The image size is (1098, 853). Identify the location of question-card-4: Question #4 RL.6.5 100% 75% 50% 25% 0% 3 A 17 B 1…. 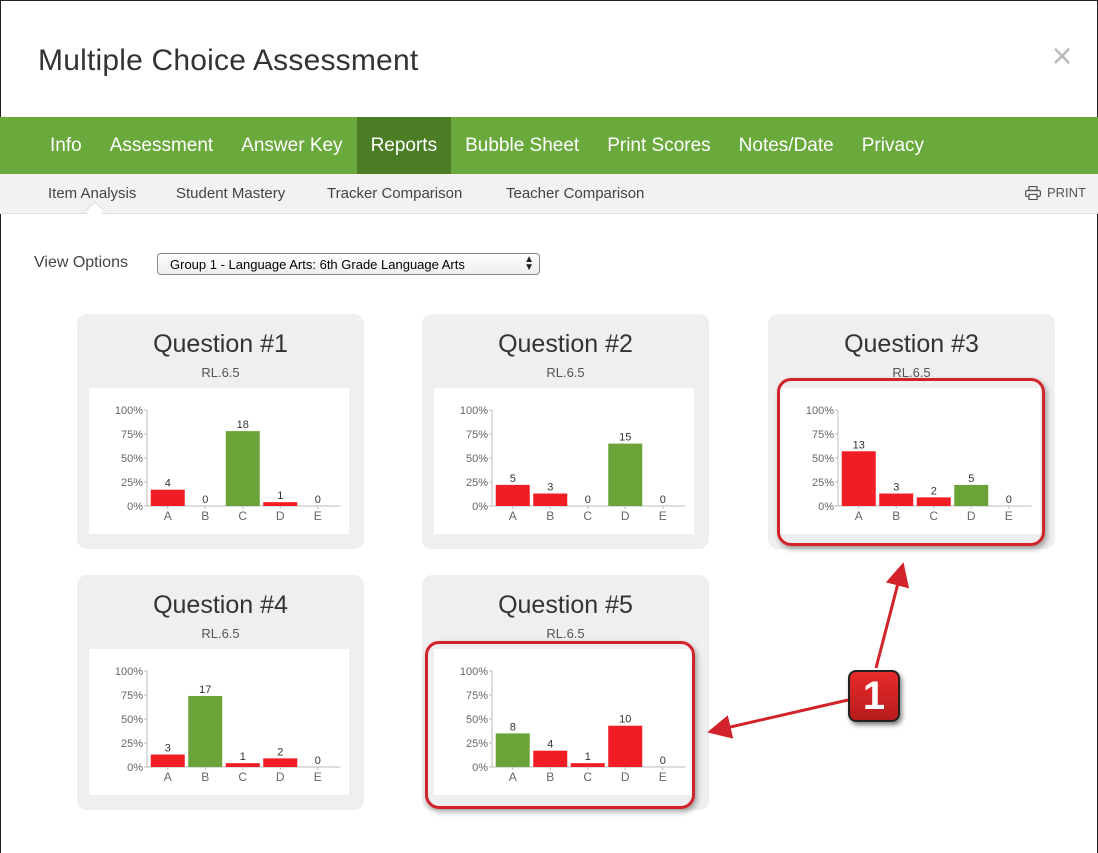
(220, 692).